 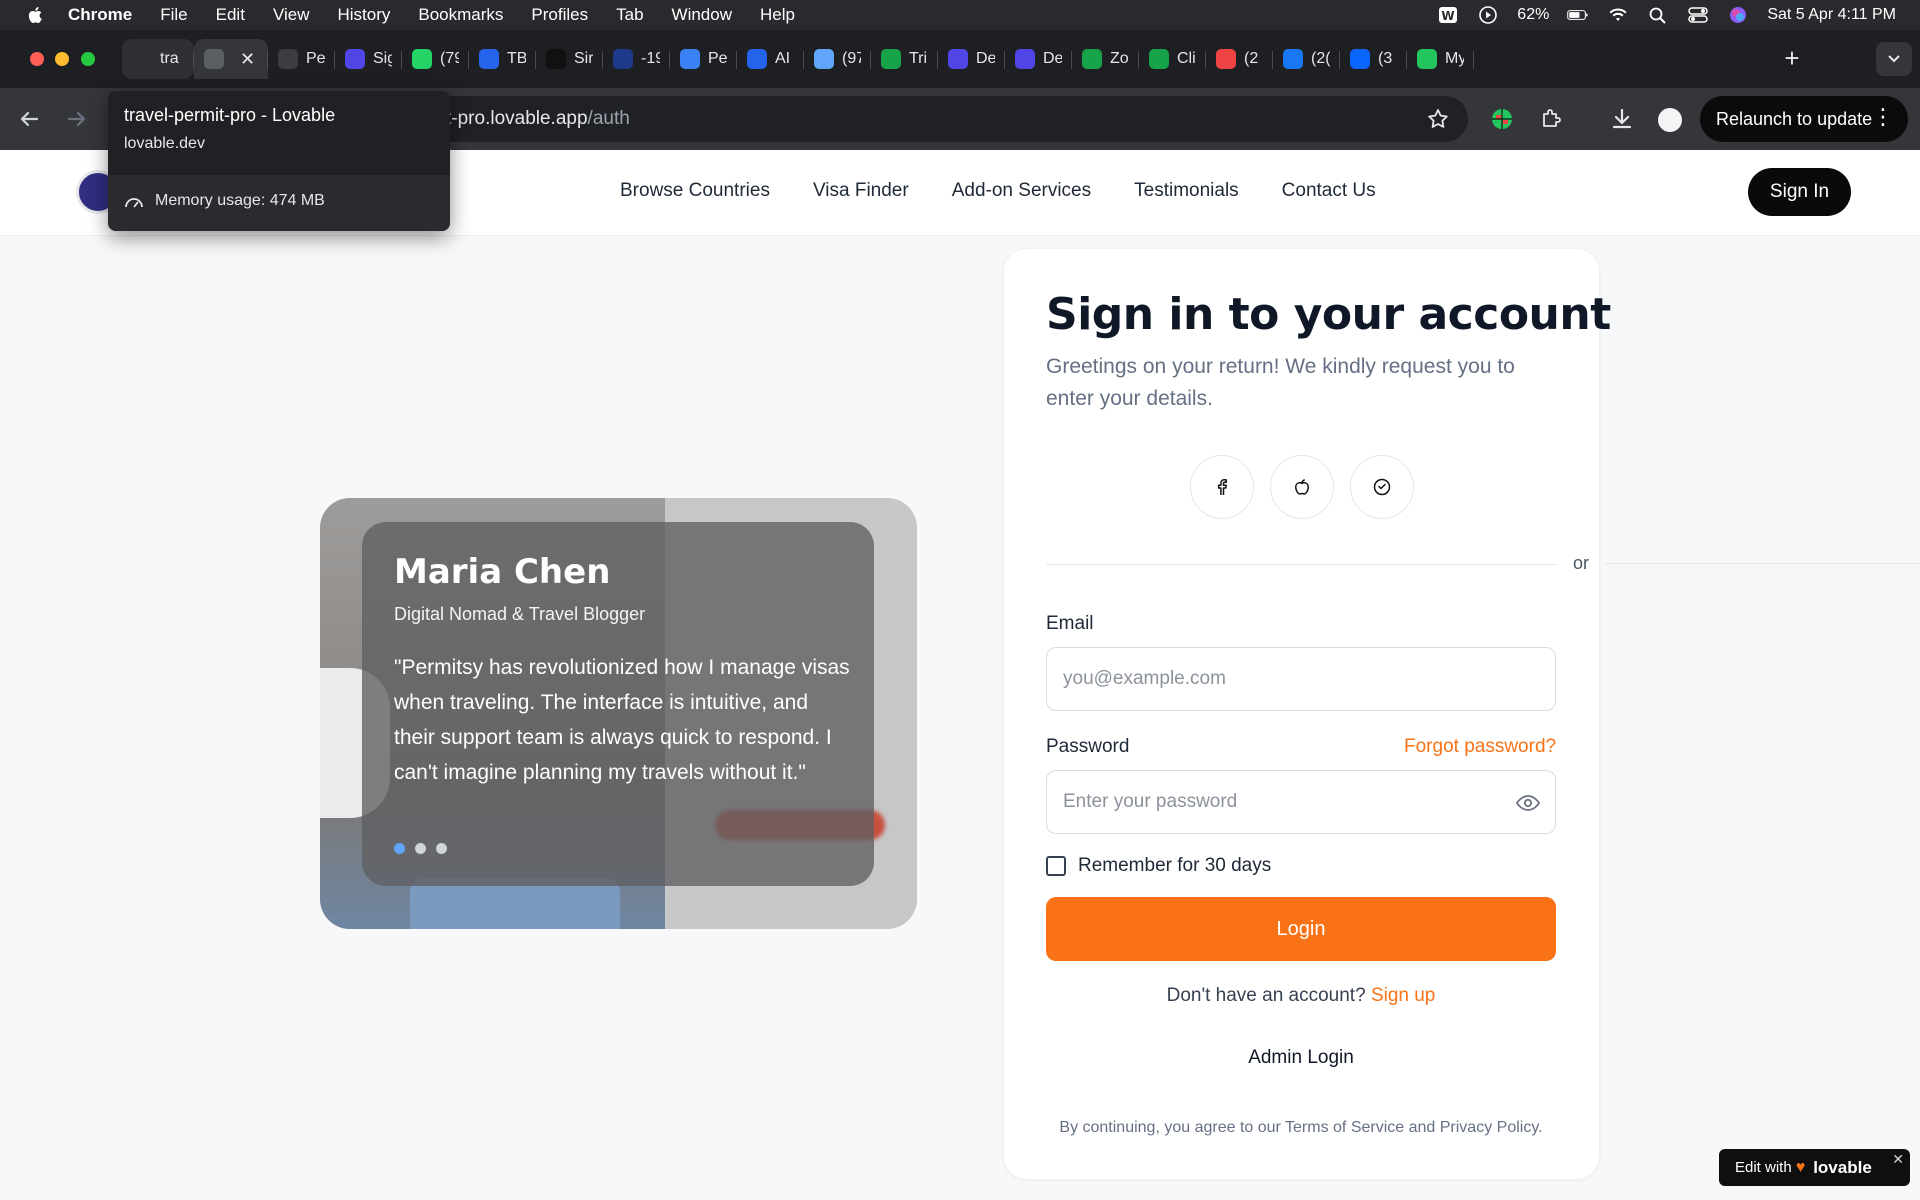 What do you see at coordinates (1150, 801) in the screenshot?
I see `password-placeholder: Enter your password` at bounding box center [1150, 801].